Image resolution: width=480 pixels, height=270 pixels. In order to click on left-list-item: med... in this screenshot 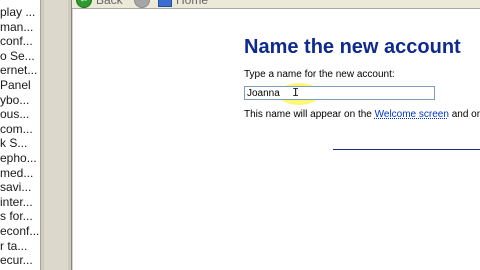, I will do `click(20, 173)`.